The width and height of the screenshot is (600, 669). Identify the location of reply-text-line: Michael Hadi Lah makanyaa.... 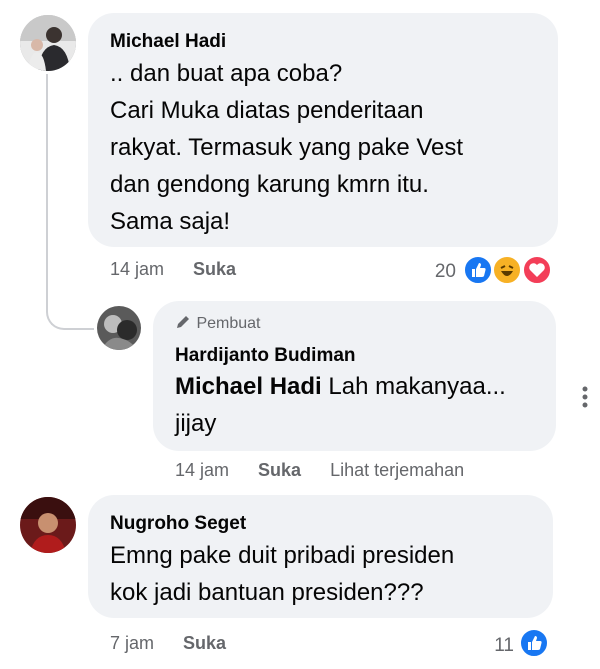
(340, 386).